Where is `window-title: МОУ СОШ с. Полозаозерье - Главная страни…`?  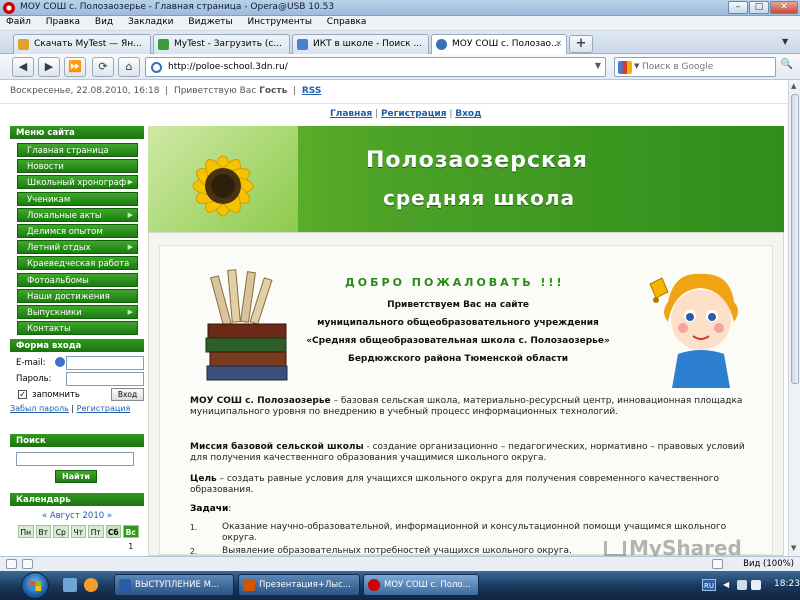 window-title: МОУ СОШ с. Полозаозерье - Главная страни… is located at coordinates (177, 7).